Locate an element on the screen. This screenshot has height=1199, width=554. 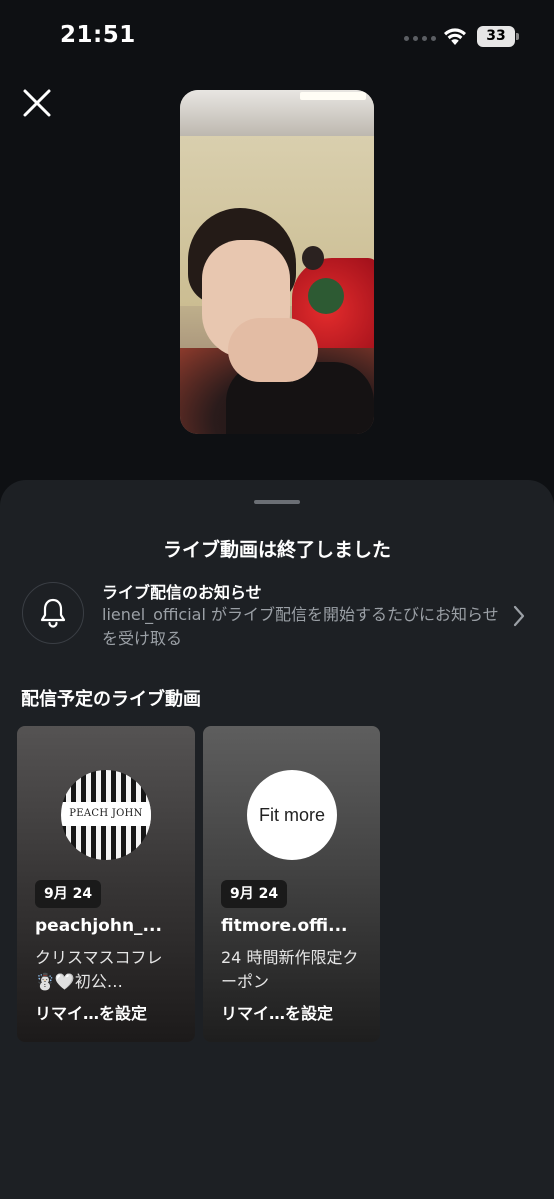
sheet-drag-handle is located at coordinates (277, 502).